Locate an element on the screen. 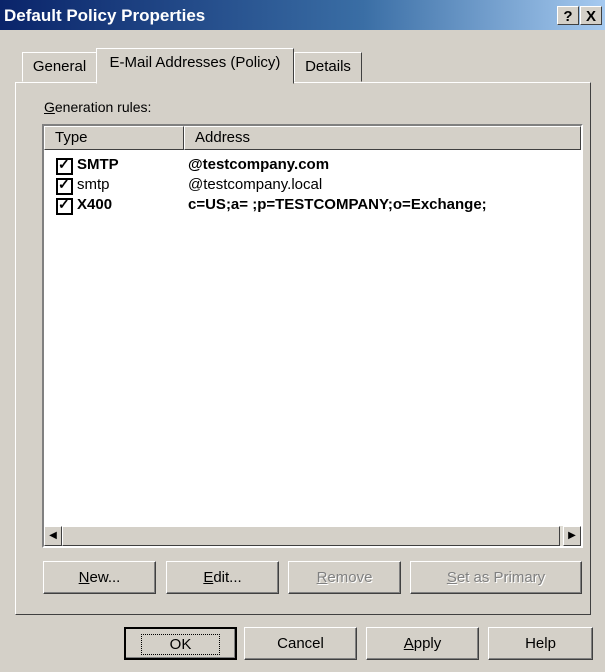  help-dialog-button: Help is located at coordinates (540, 643).